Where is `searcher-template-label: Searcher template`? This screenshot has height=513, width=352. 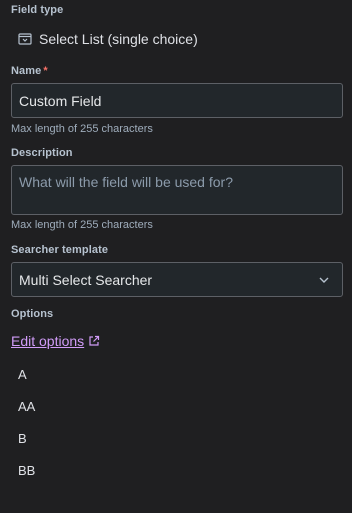
searcher-template-label: Searcher template is located at coordinates (60, 250).